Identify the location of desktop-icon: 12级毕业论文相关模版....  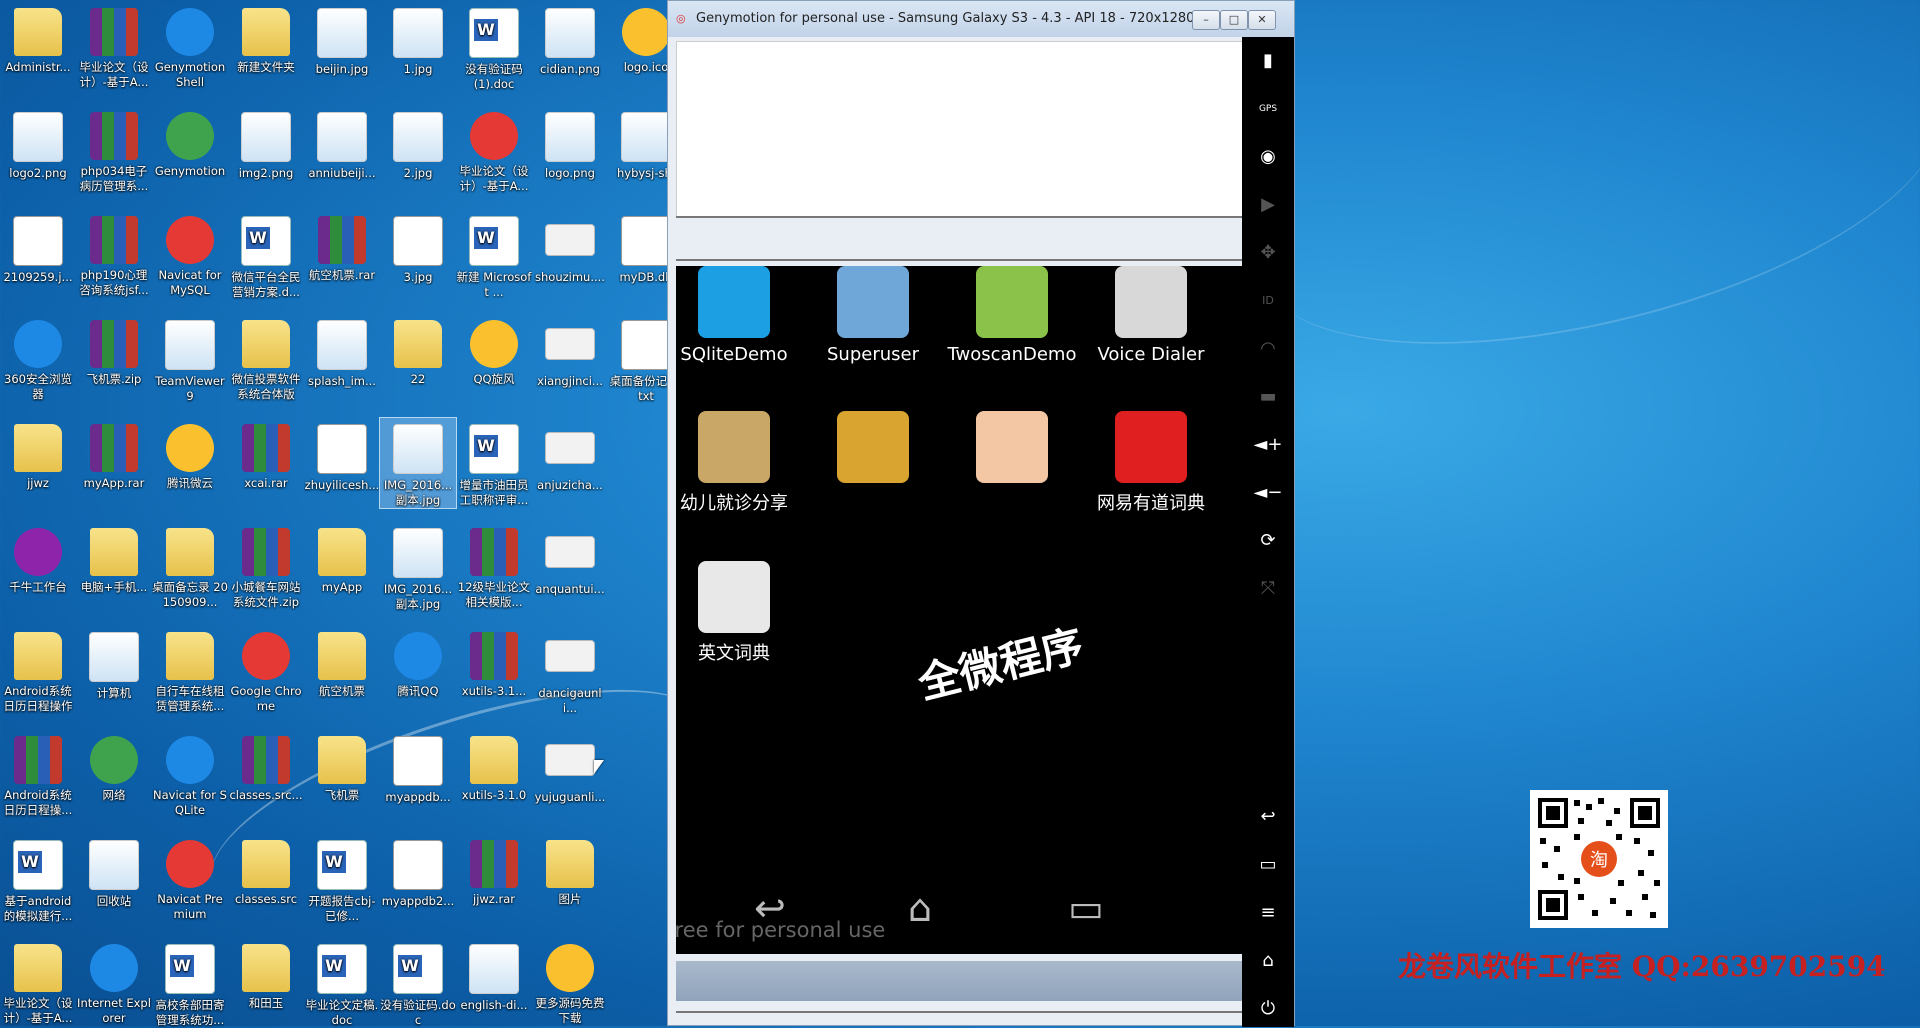
(494, 566).